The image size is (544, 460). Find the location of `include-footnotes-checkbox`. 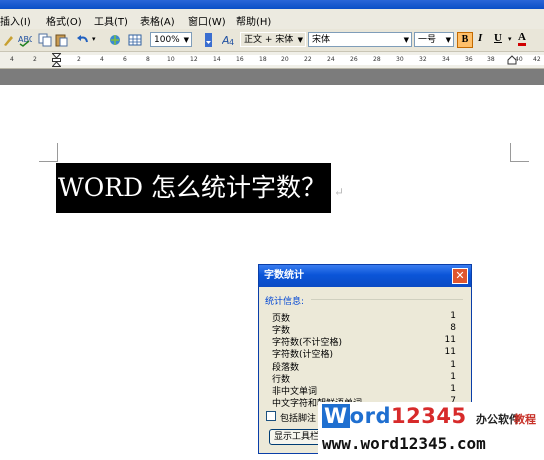

include-footnotes-checkbox is located at coordinates (271, 416).